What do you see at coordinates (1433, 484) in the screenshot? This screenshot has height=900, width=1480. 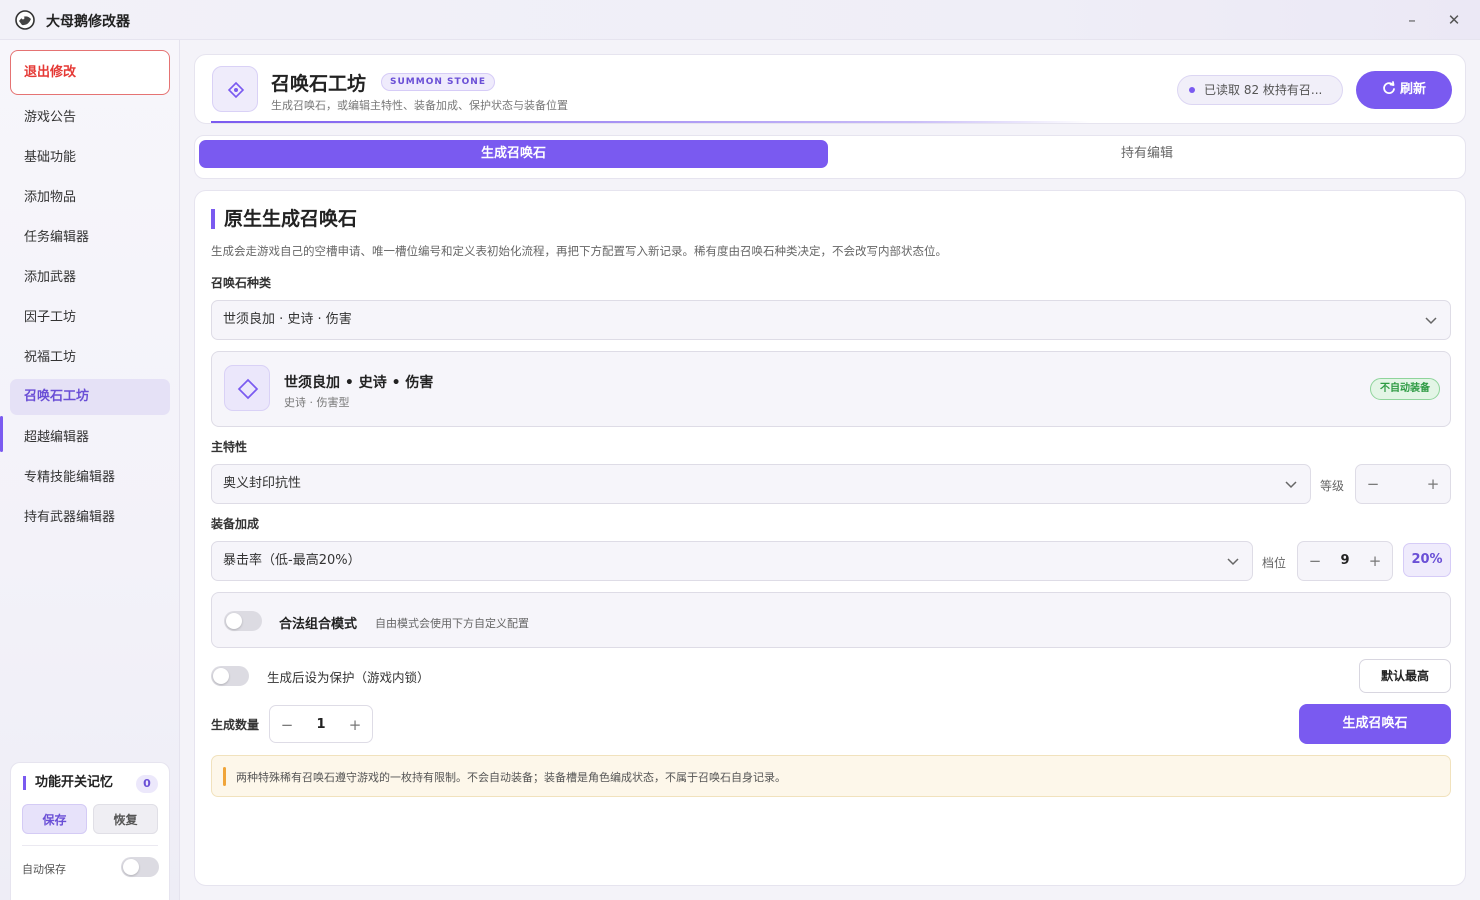 I see `level-increment-button: +` at bounding box center [1433, 484].